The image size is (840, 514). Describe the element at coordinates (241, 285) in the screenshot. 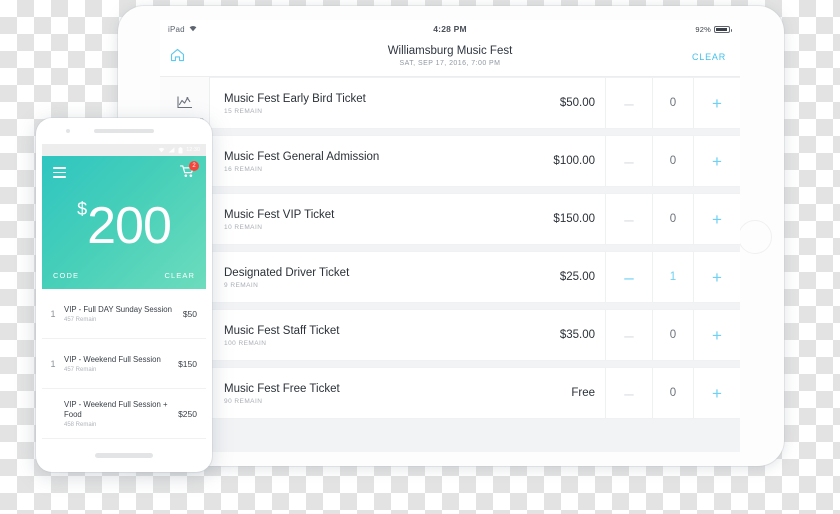

I see `ticket-remaining: 9 REMAIN` at that location.